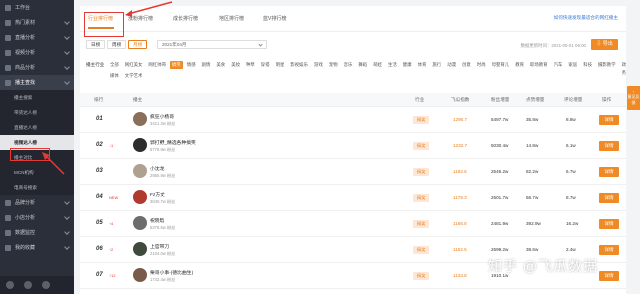 Image resolution: width=640 pixels, height=294 pixels. I want to click on filter-chip: 政务, so click(624, 68).